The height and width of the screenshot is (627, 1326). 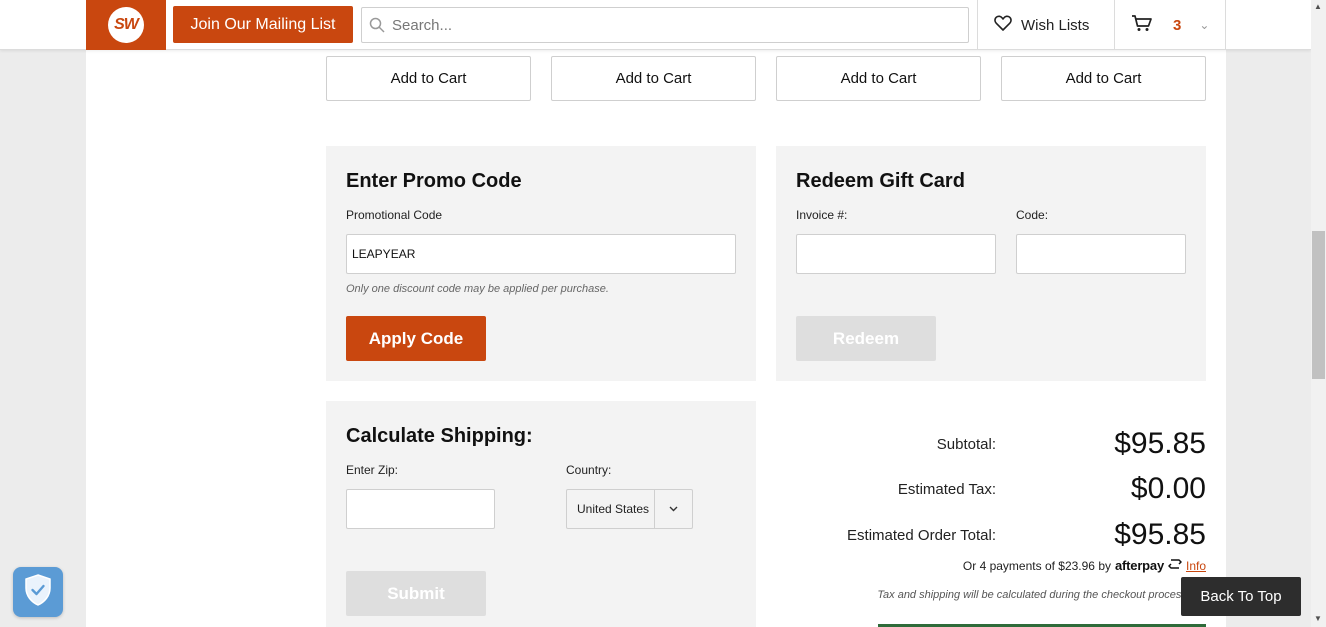 What do you see at coordinates (1241, 596) in the screenshot?
I see `back-to-top-button: Back To Top` at bounding box center [1241, 596].